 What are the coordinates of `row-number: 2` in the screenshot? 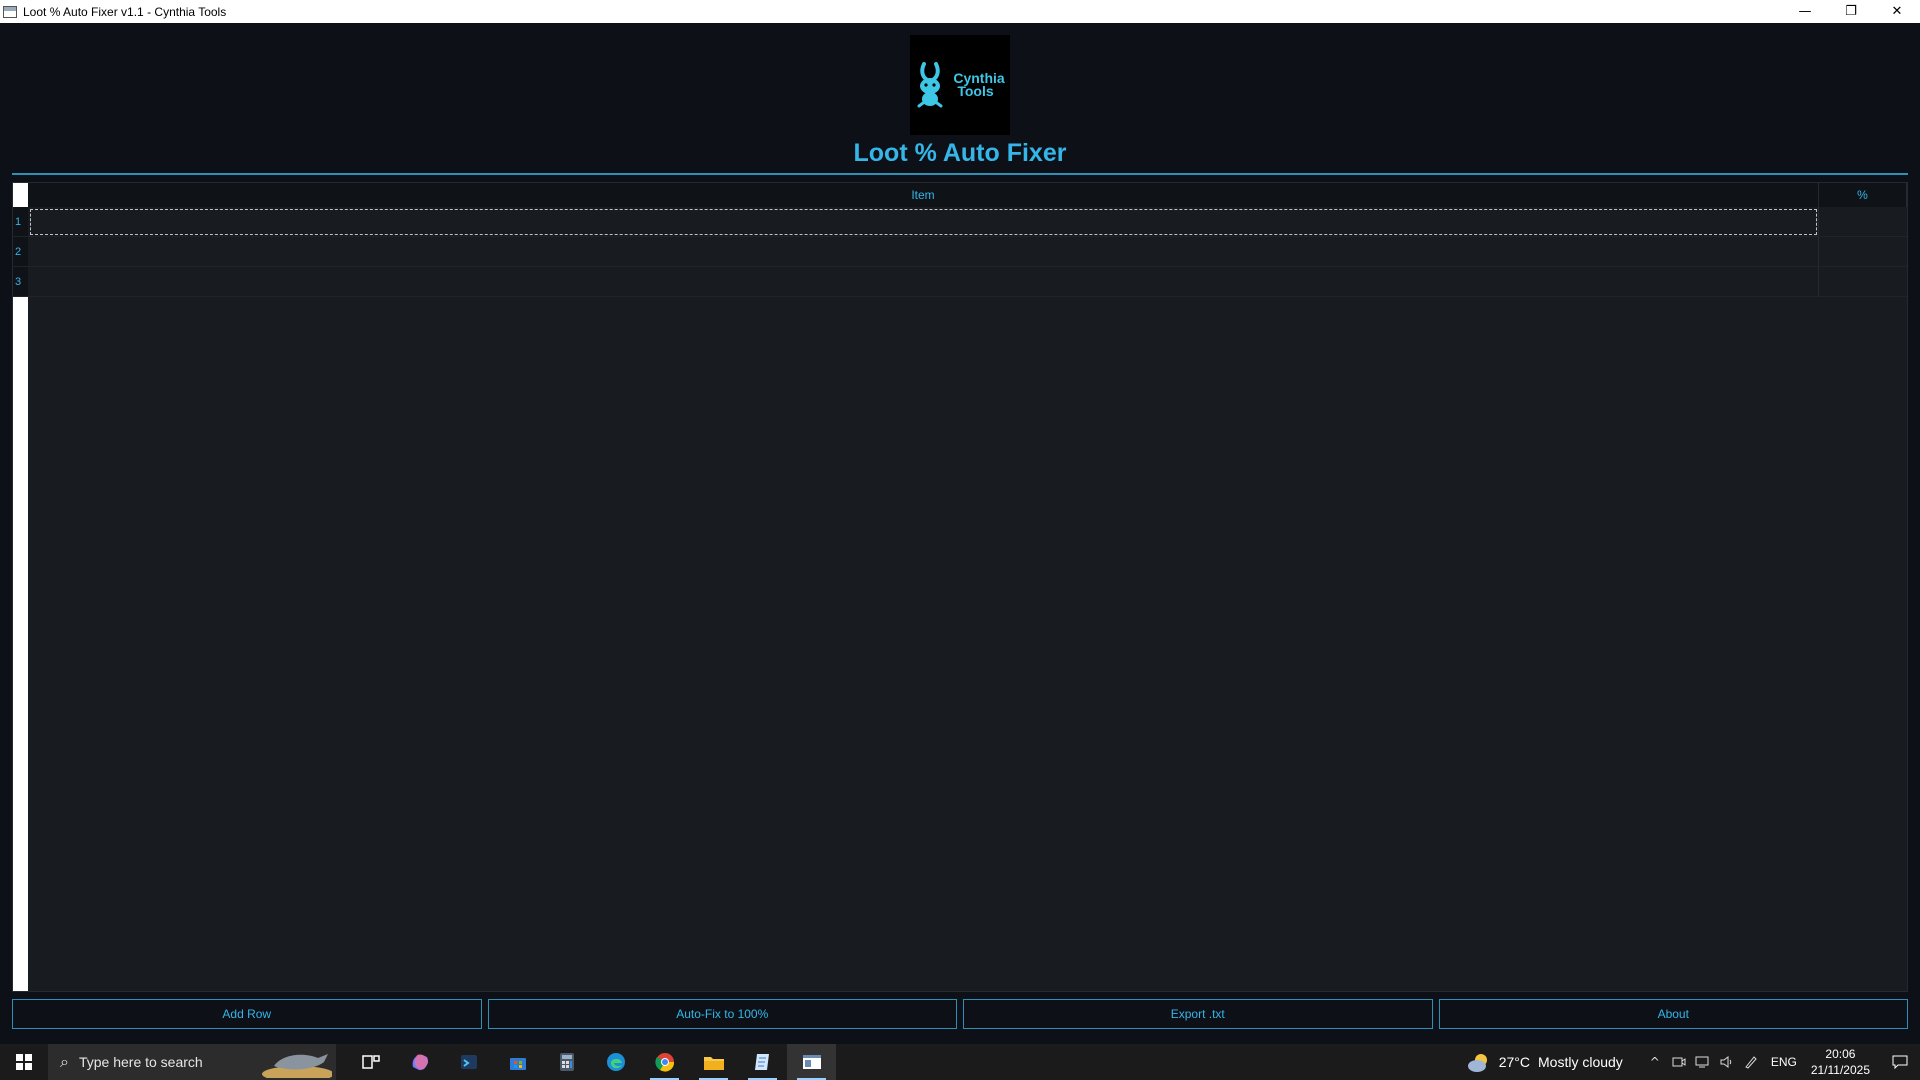 It's located at (20, 252).